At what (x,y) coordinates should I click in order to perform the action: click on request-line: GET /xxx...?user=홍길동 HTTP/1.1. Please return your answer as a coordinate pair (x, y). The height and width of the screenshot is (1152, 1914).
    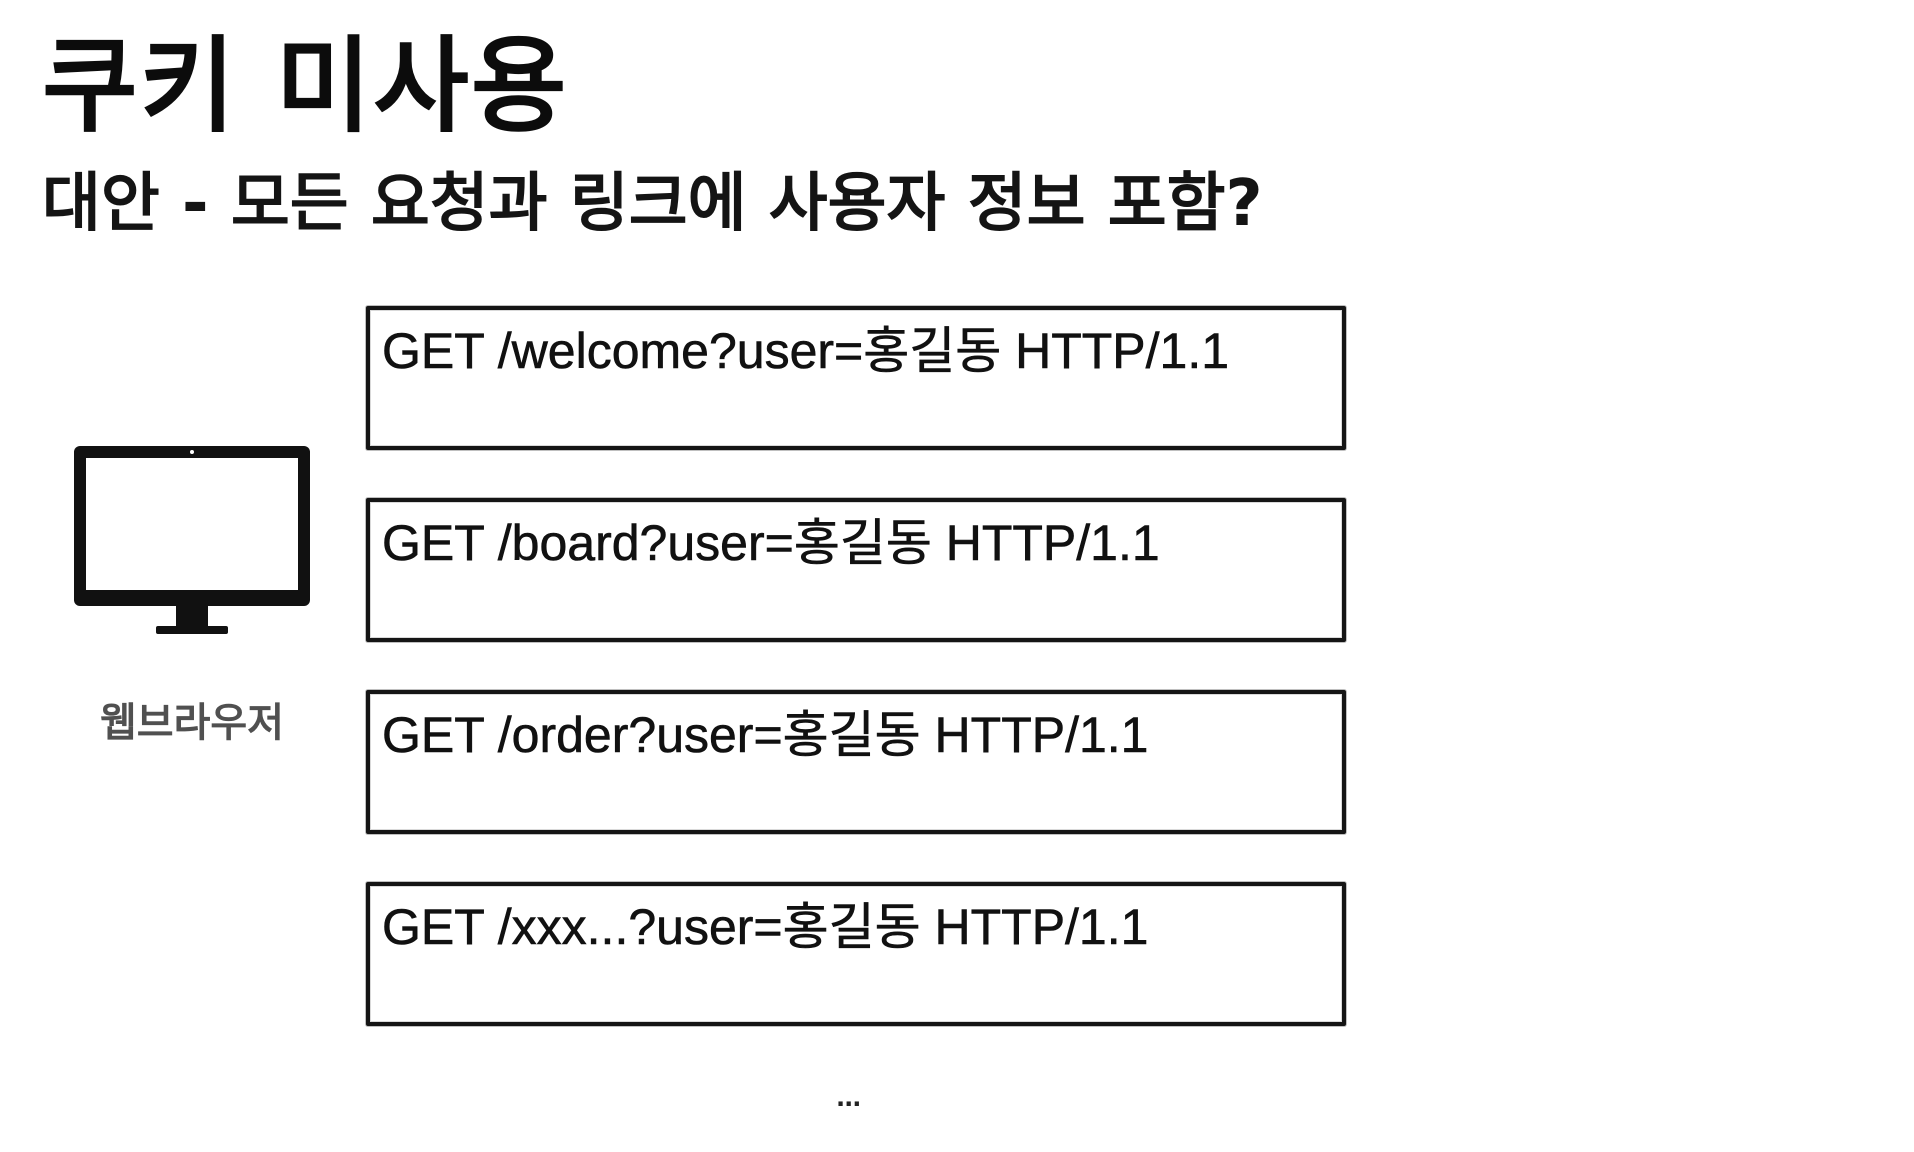
    Looking at the image, I should click on (765, 927).